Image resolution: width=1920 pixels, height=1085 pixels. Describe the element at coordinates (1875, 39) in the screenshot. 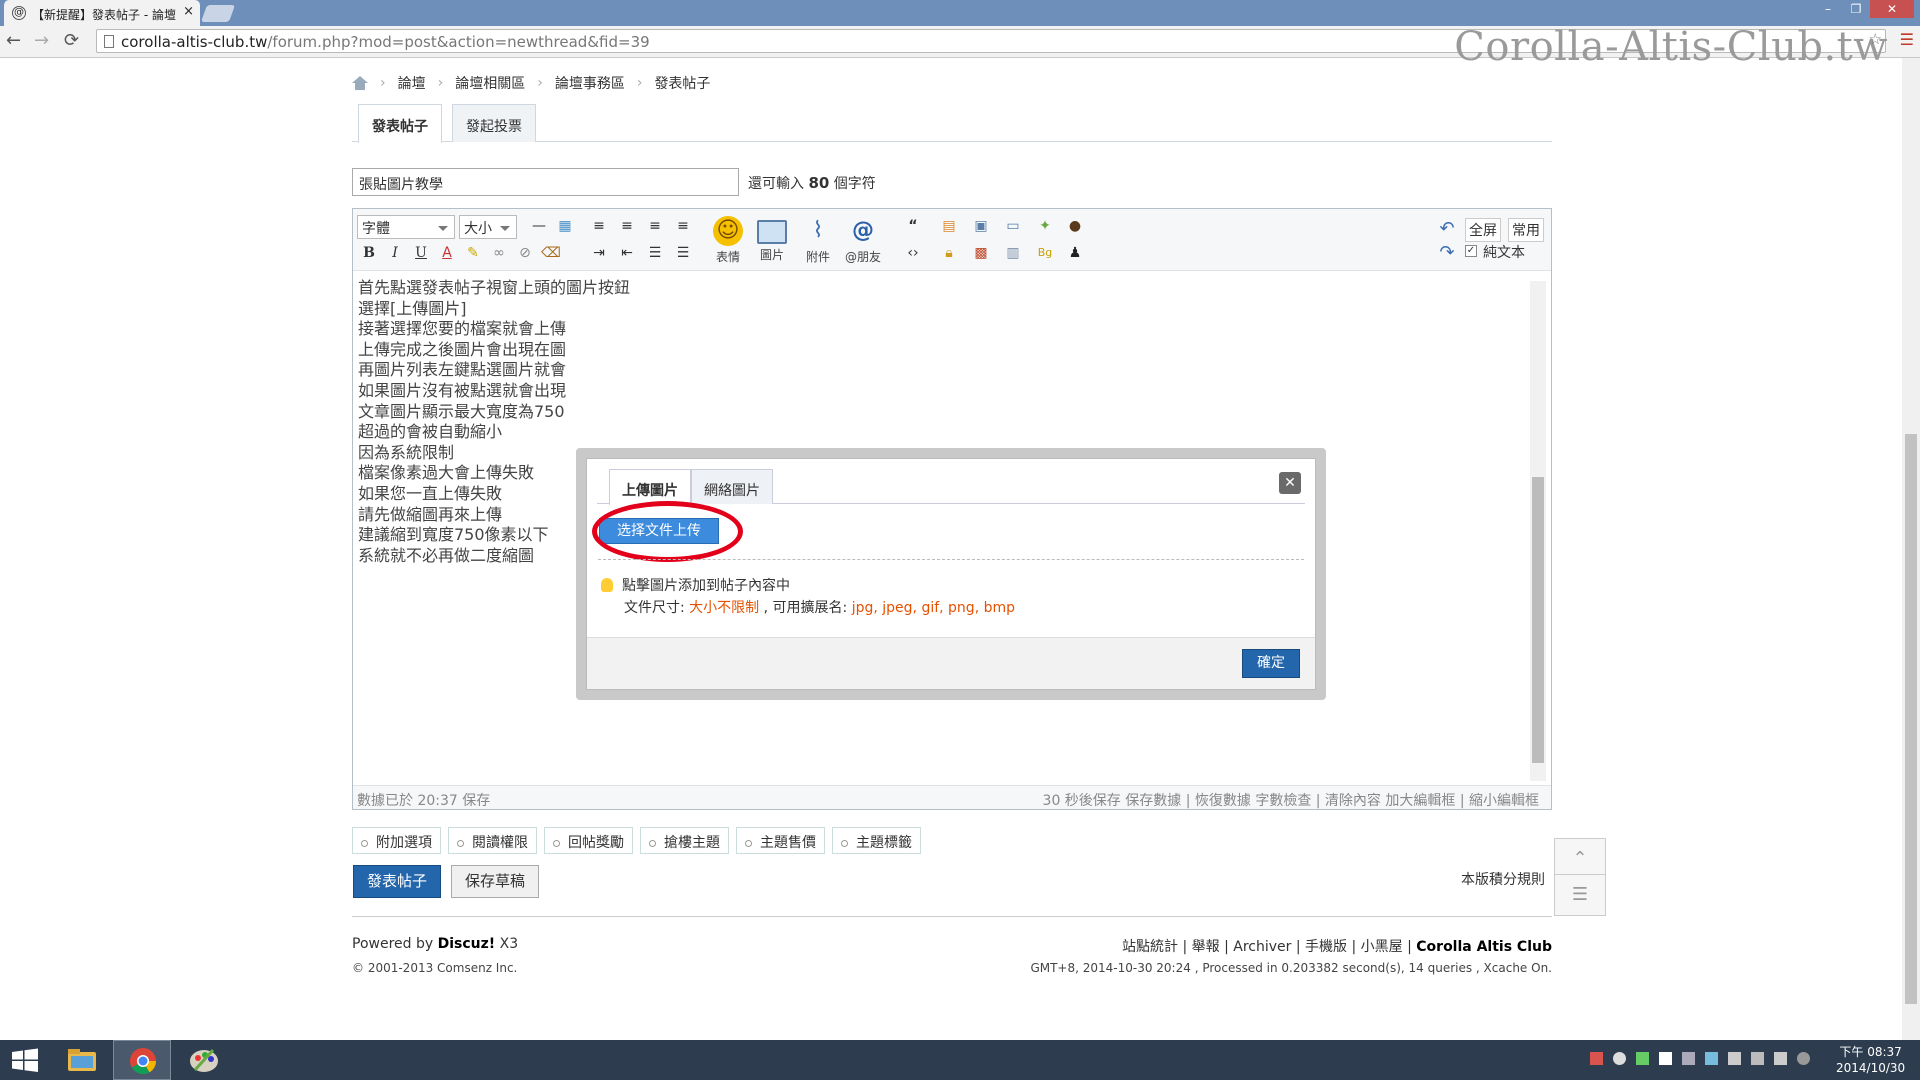

I see `bookmark-star-icon: ☆` at that location.